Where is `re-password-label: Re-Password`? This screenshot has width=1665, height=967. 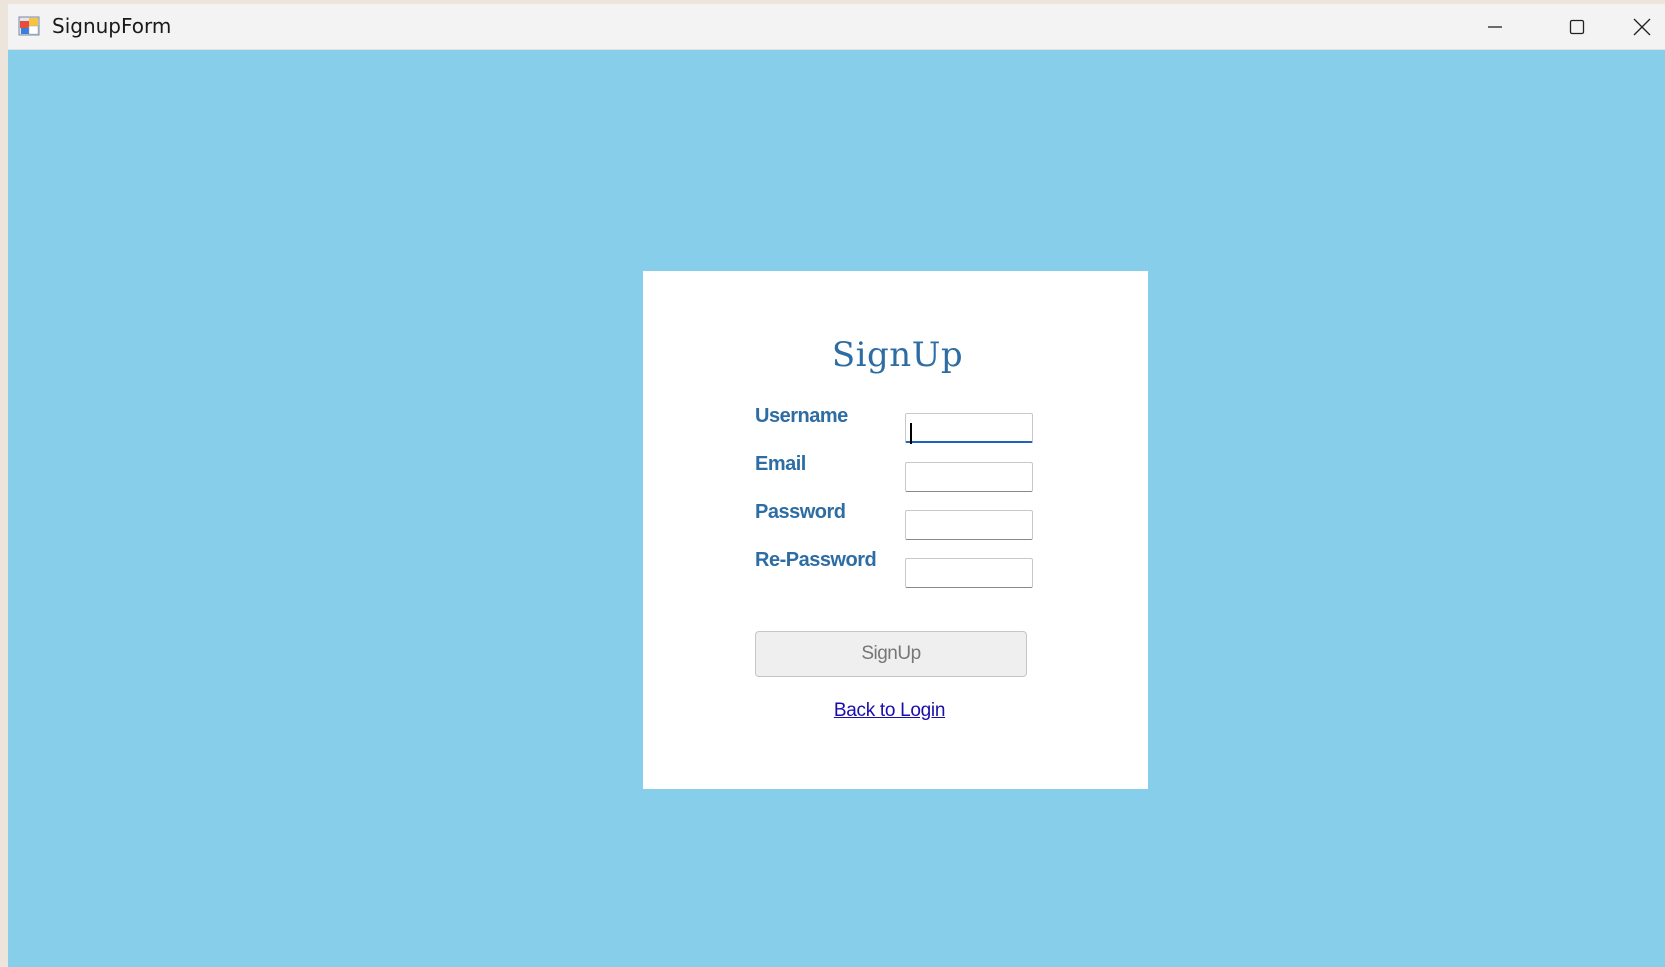
re-password-label: Re-Password is located at coordinates (816, 560).